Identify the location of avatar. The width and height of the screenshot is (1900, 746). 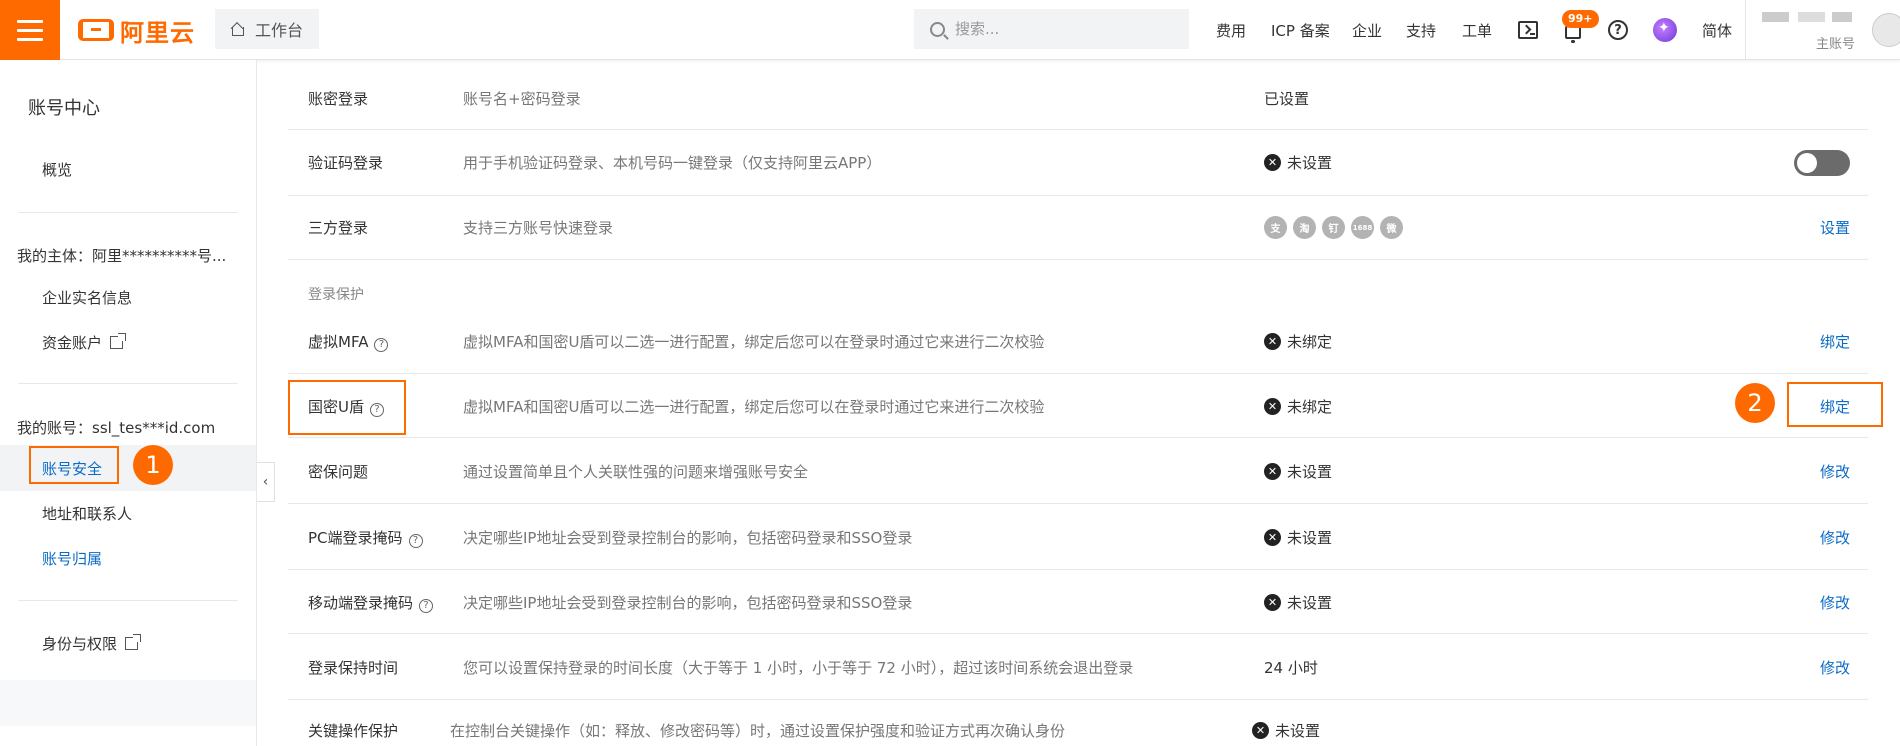
(1886, 30).